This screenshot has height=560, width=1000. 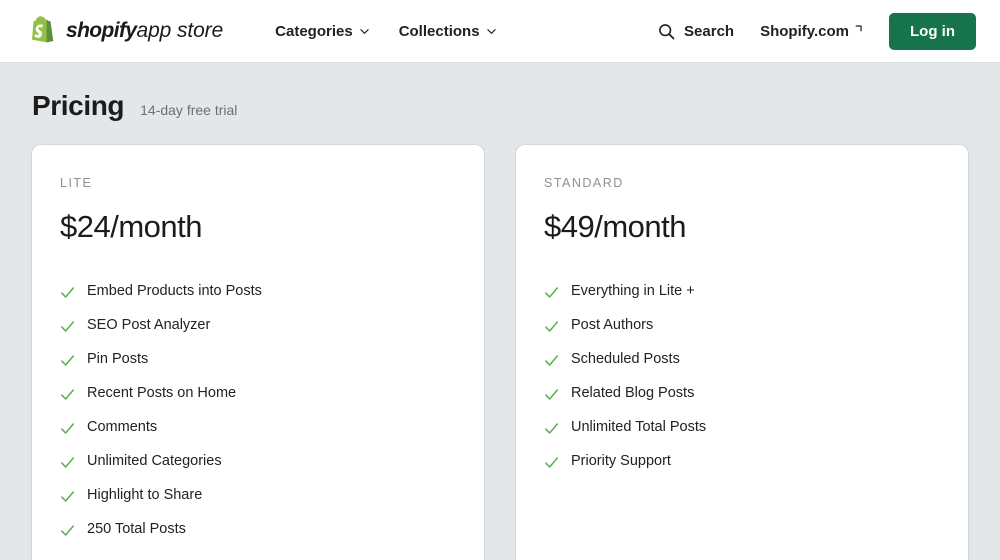 What do you see at coordinates (742, 394) in the screenshot?
I see `feature-item: Related Blog Posts` at bounding box center [742, 394].